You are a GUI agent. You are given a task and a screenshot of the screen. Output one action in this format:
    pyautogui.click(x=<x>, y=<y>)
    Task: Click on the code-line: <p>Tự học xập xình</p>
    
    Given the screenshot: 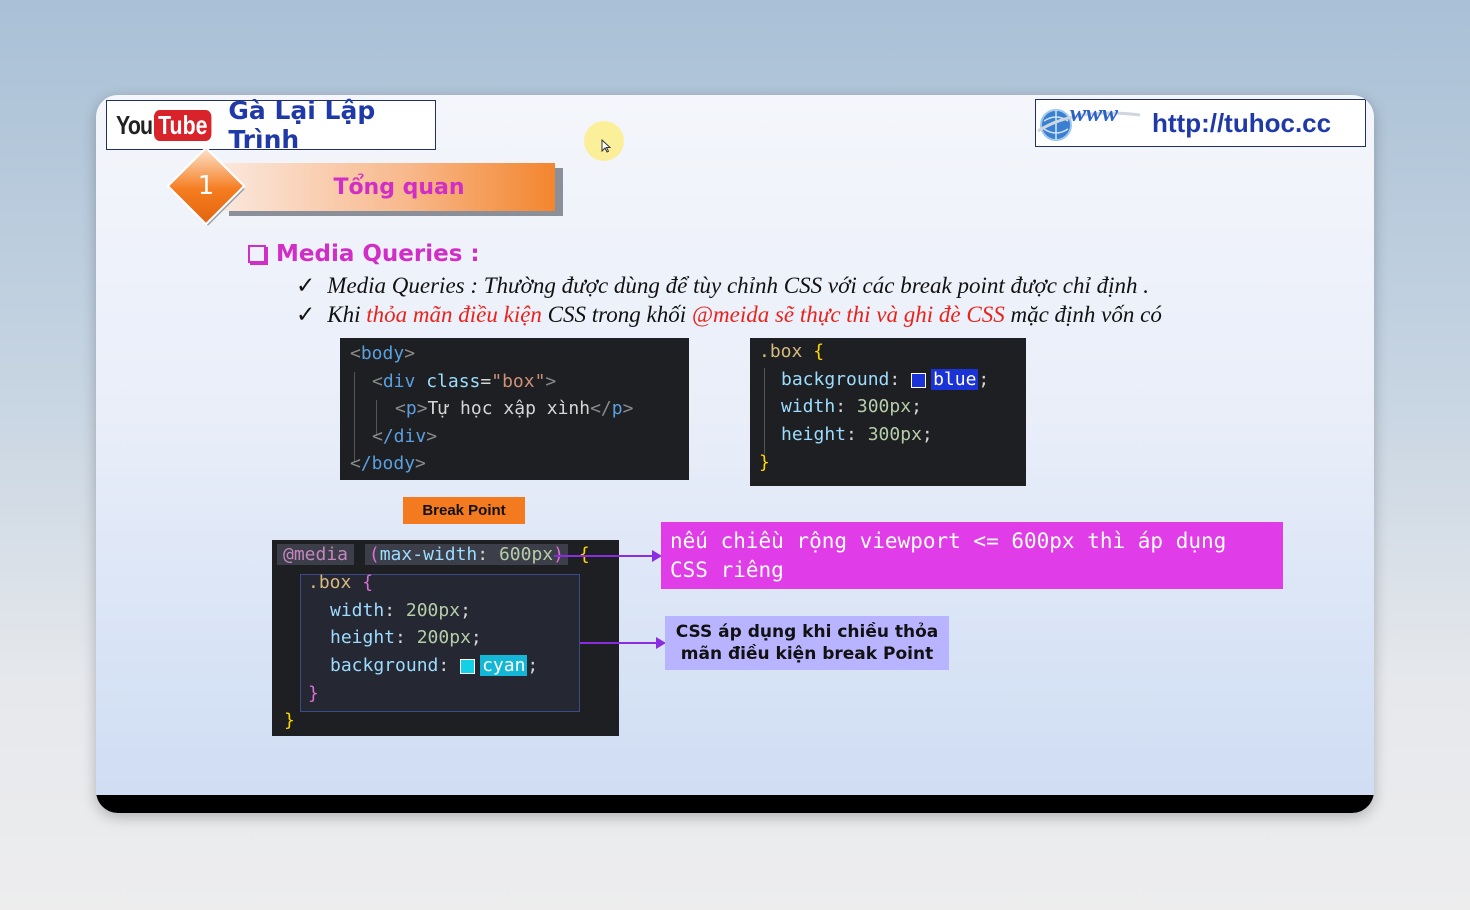 What is the action you would take?
    pyautogui.click(x=514, y=408)
    